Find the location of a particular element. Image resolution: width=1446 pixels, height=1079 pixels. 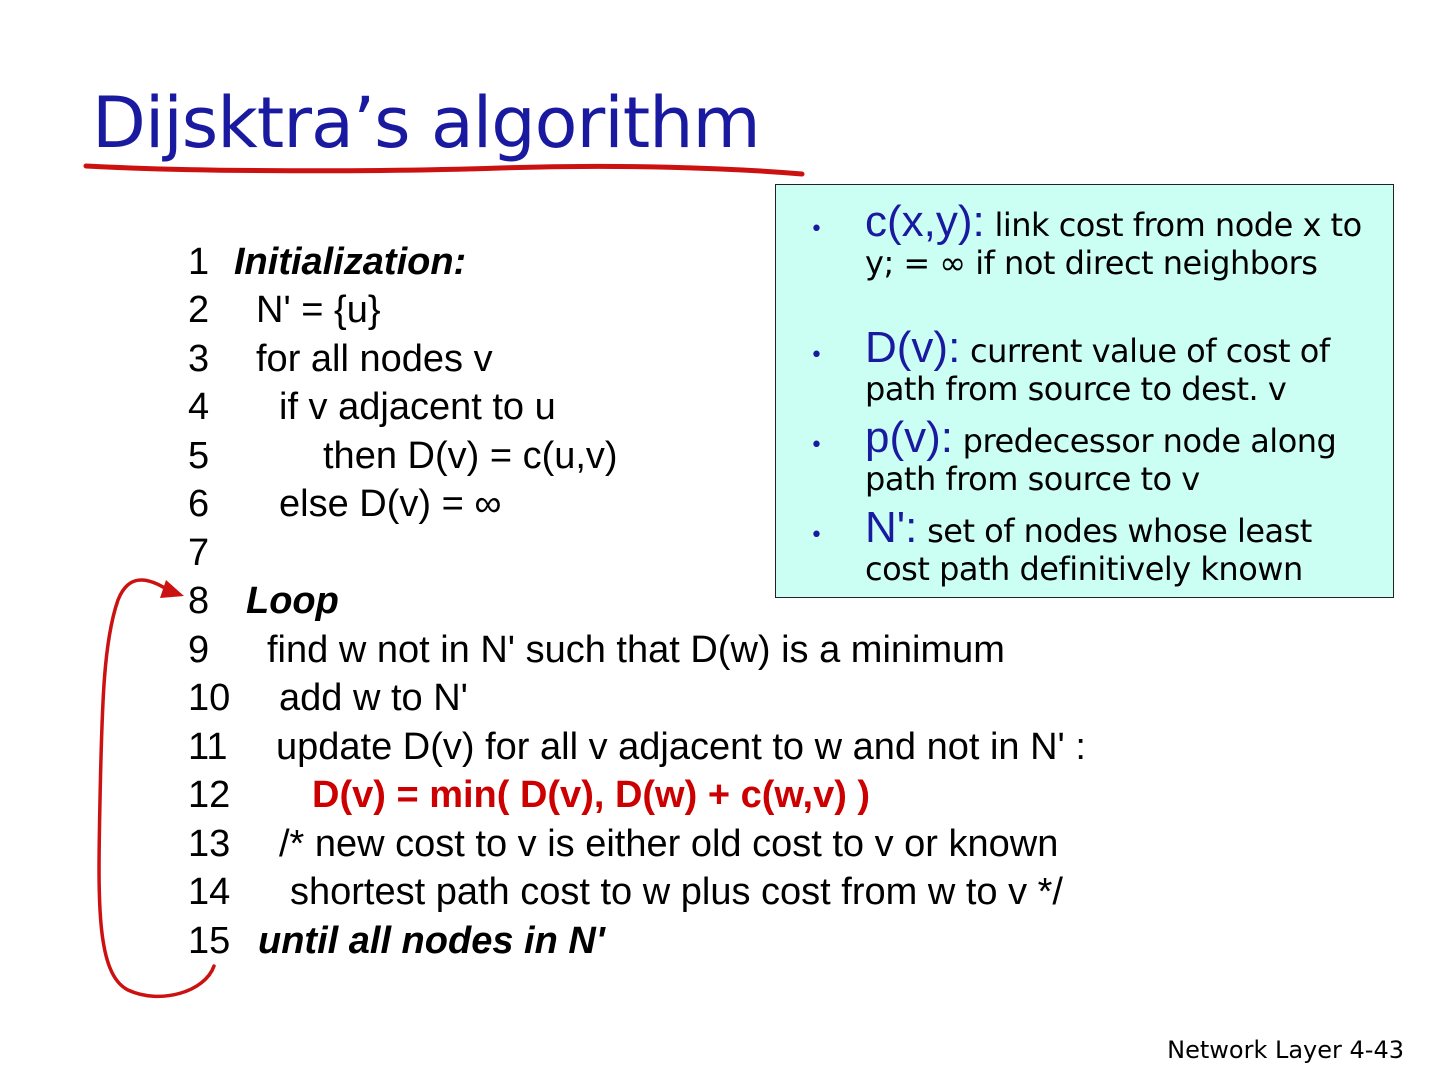

code-text: then D(v) = c(u,v) is located at coordinates (470, 456).